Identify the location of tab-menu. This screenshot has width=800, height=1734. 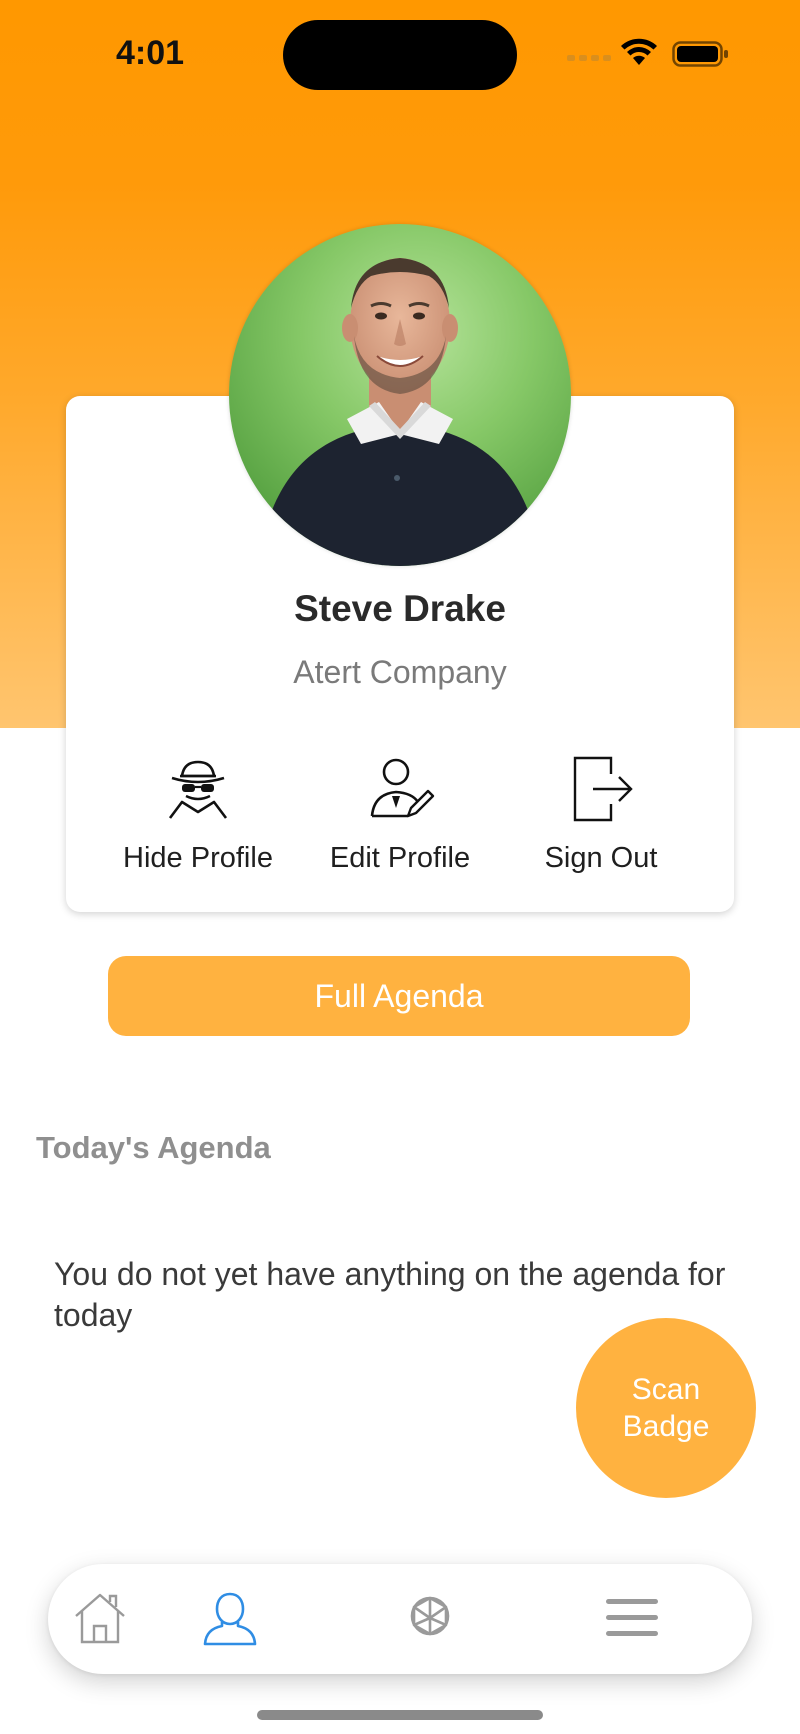
(632, 1618).